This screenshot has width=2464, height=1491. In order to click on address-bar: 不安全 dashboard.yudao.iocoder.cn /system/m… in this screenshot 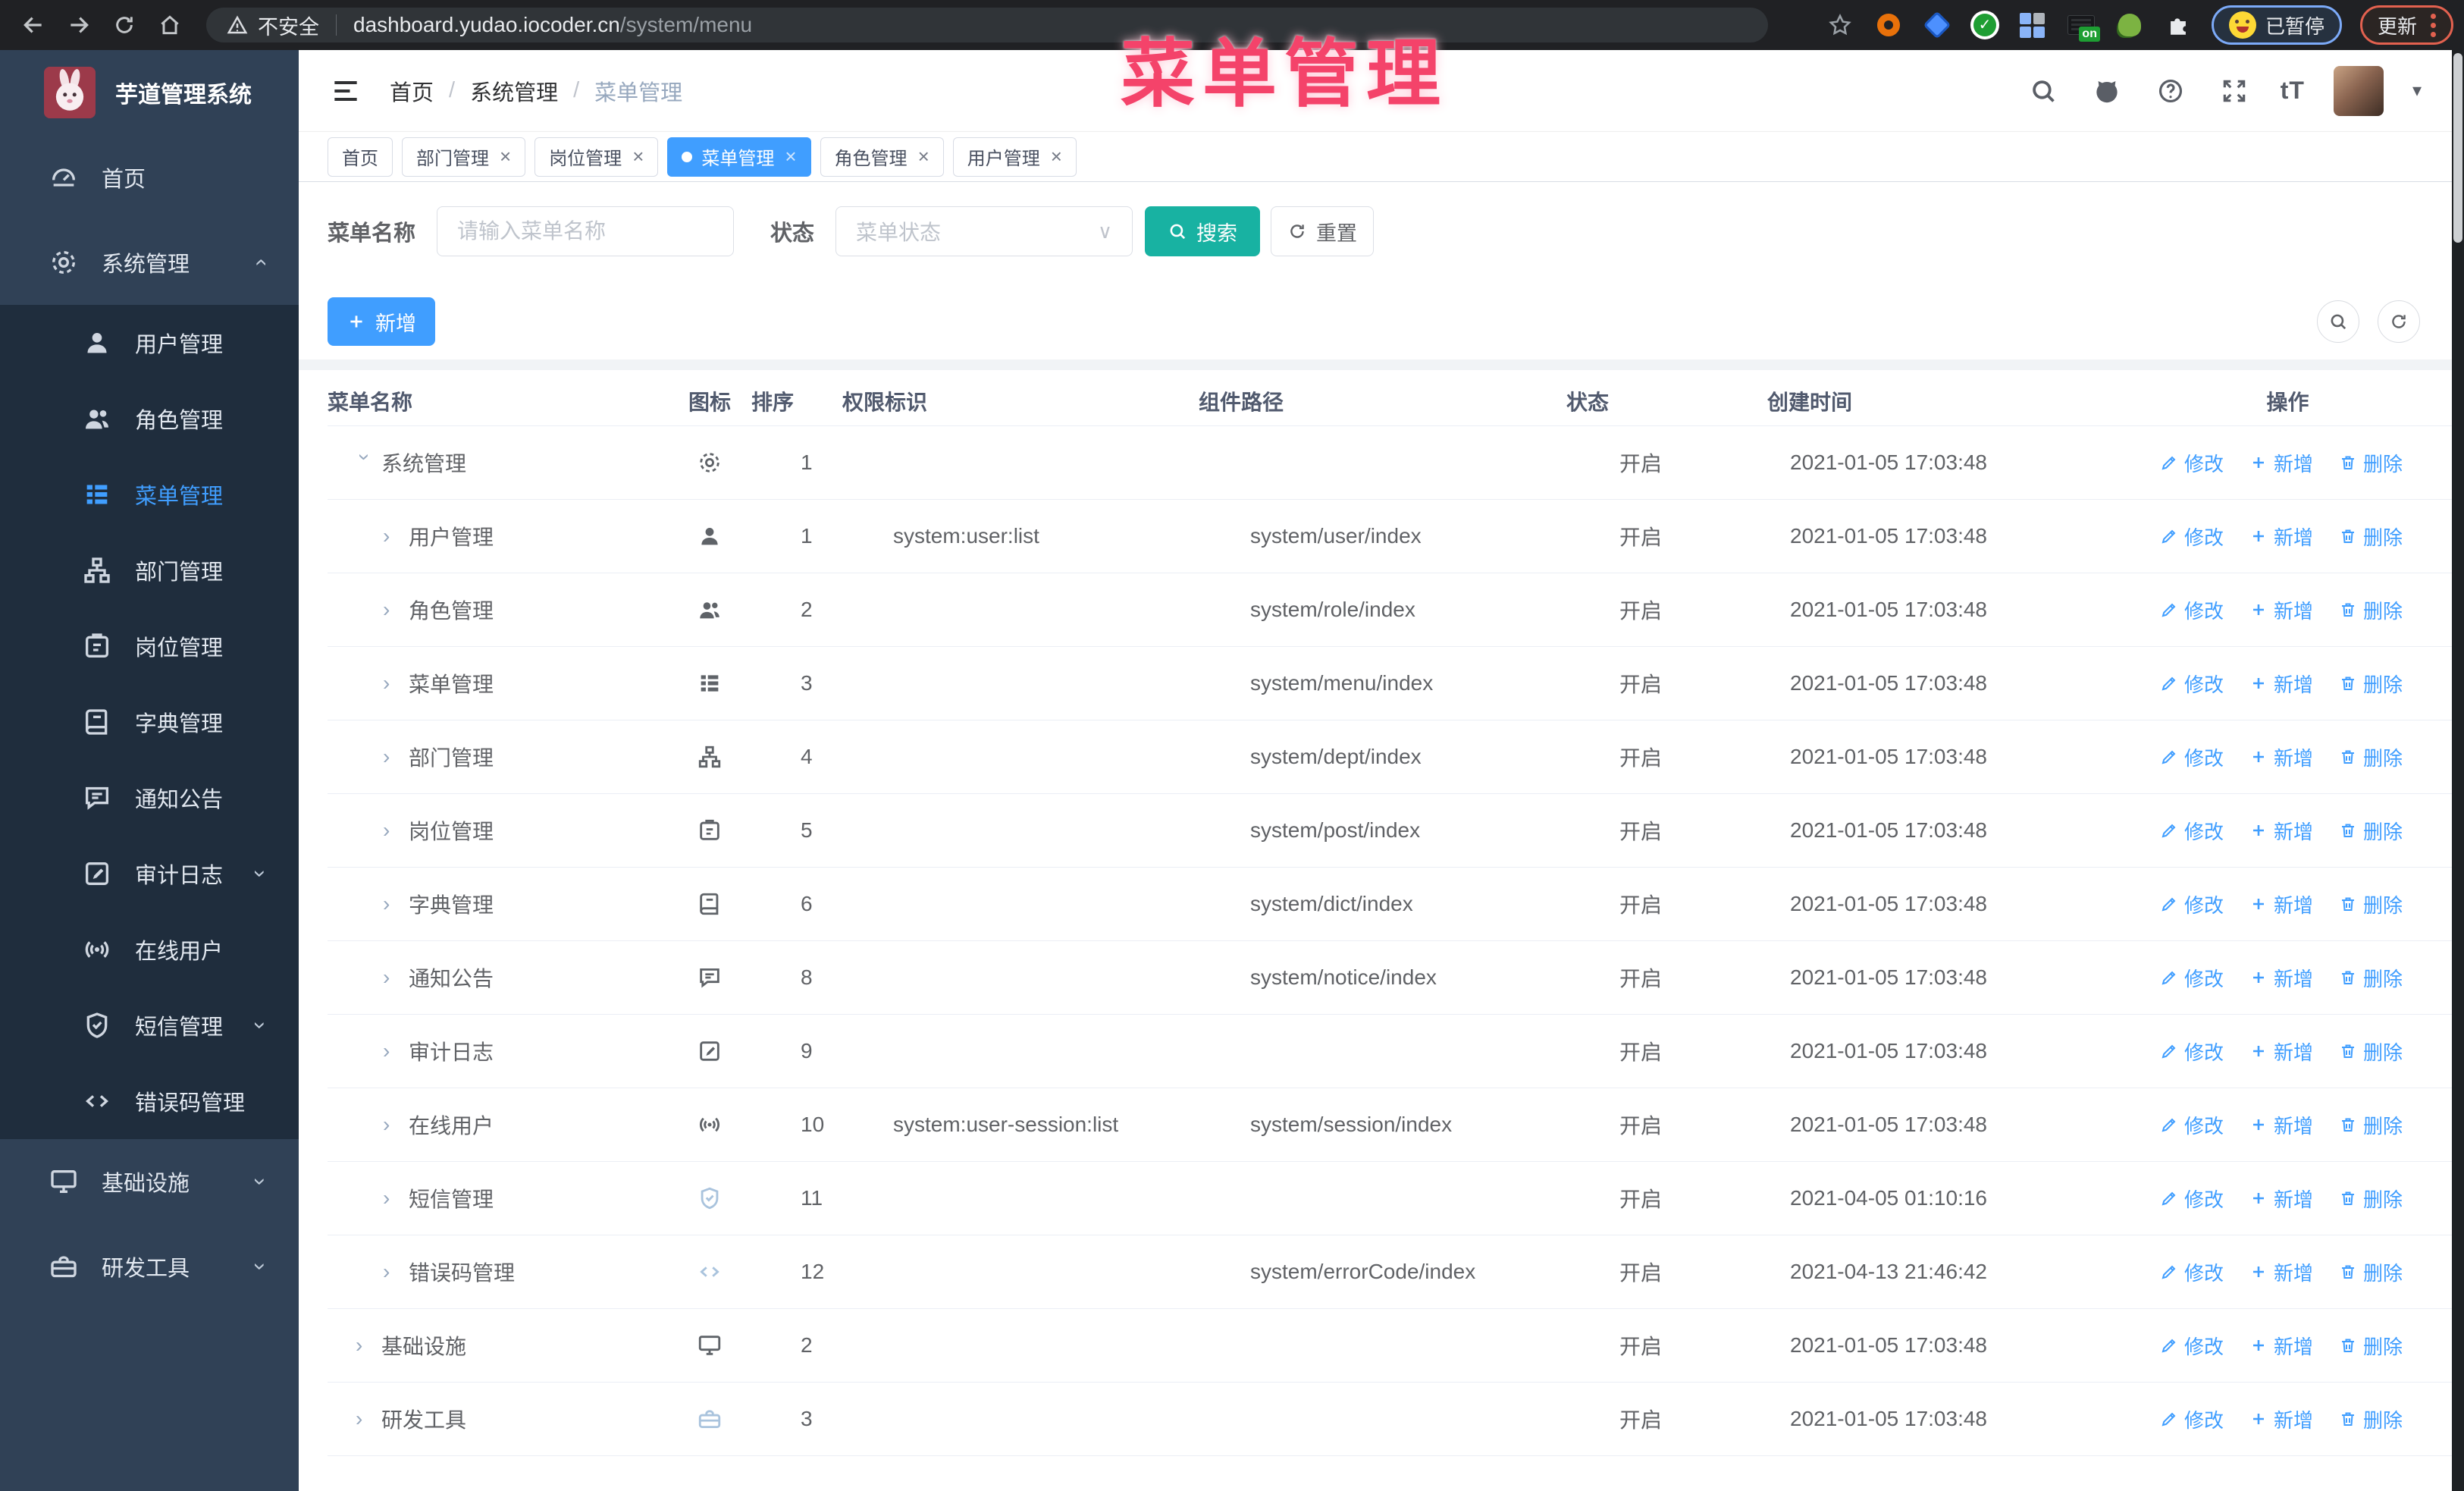, I will do `click(987, 25)`.